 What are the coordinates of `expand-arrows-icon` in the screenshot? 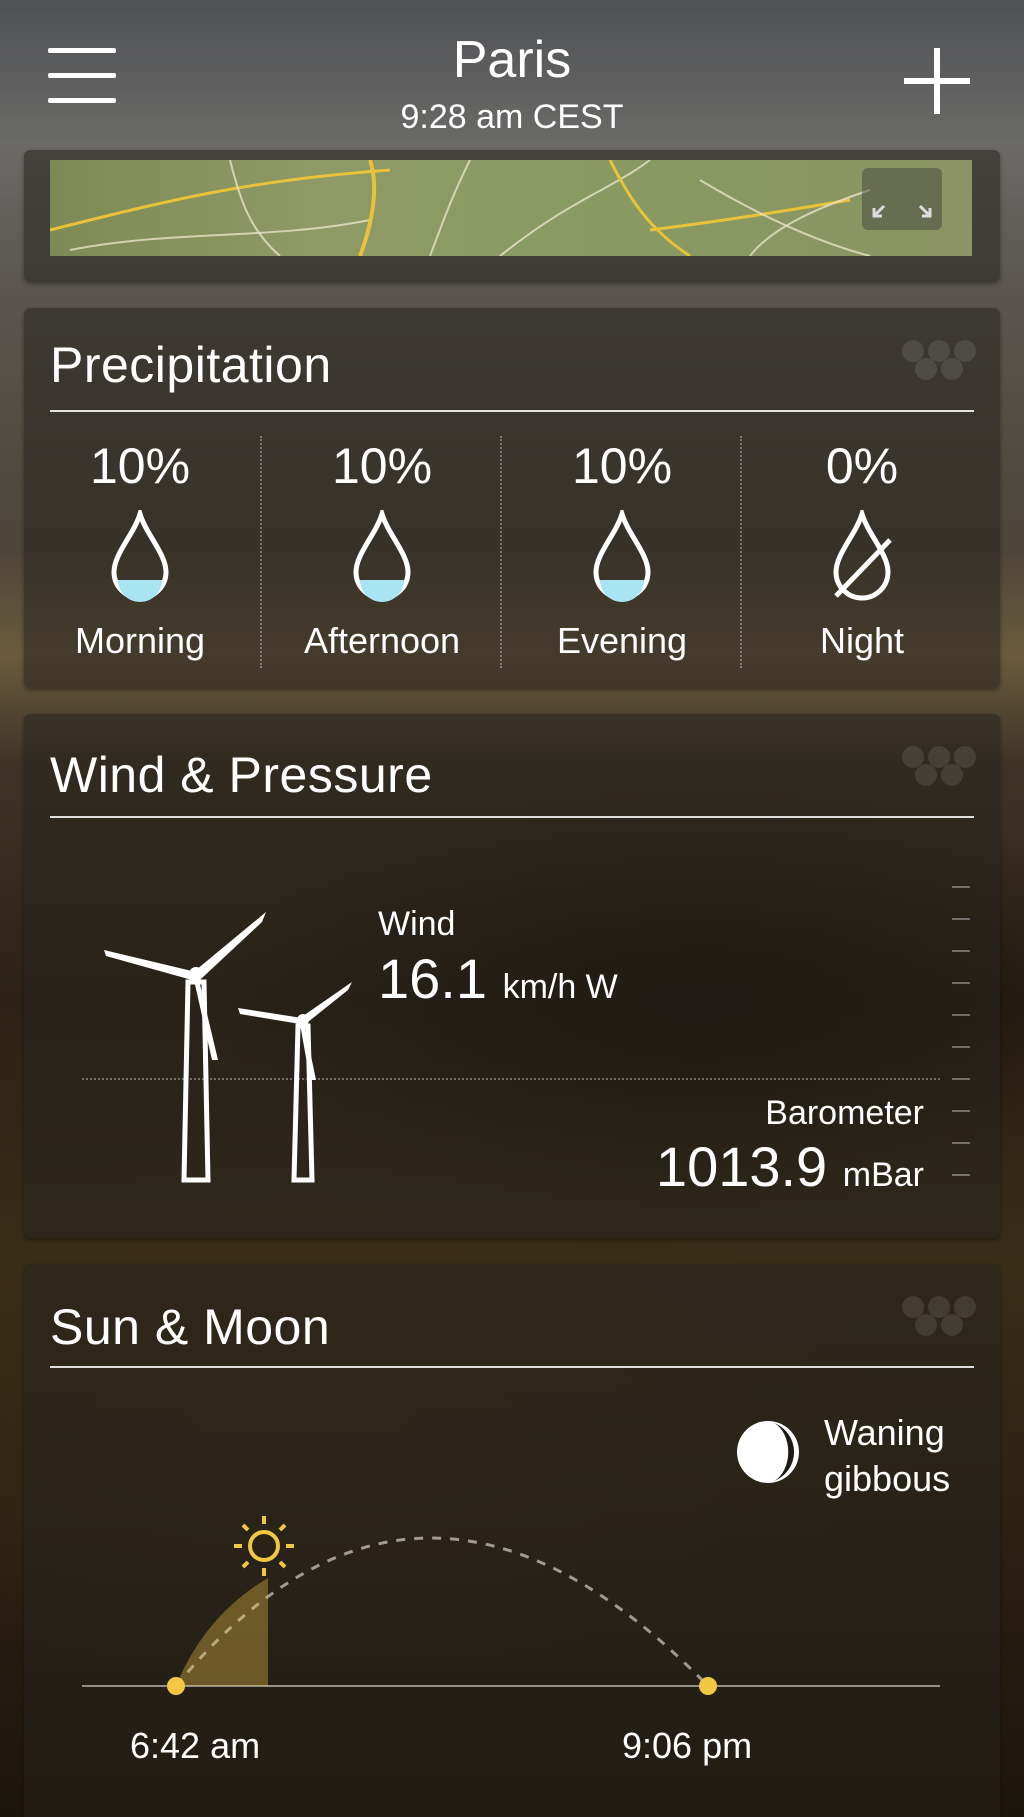 It's located at (902, 199).